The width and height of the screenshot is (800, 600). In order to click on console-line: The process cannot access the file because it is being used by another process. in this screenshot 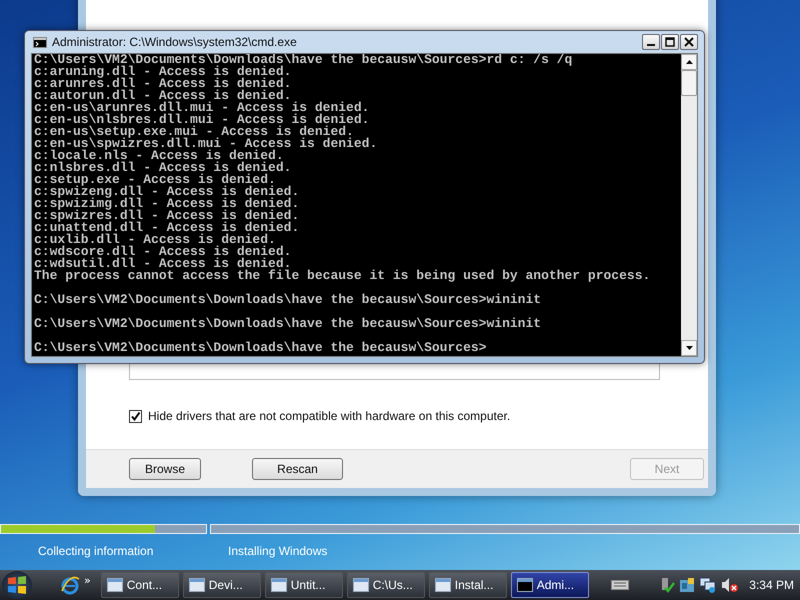, I will do `click(342, 275)`.